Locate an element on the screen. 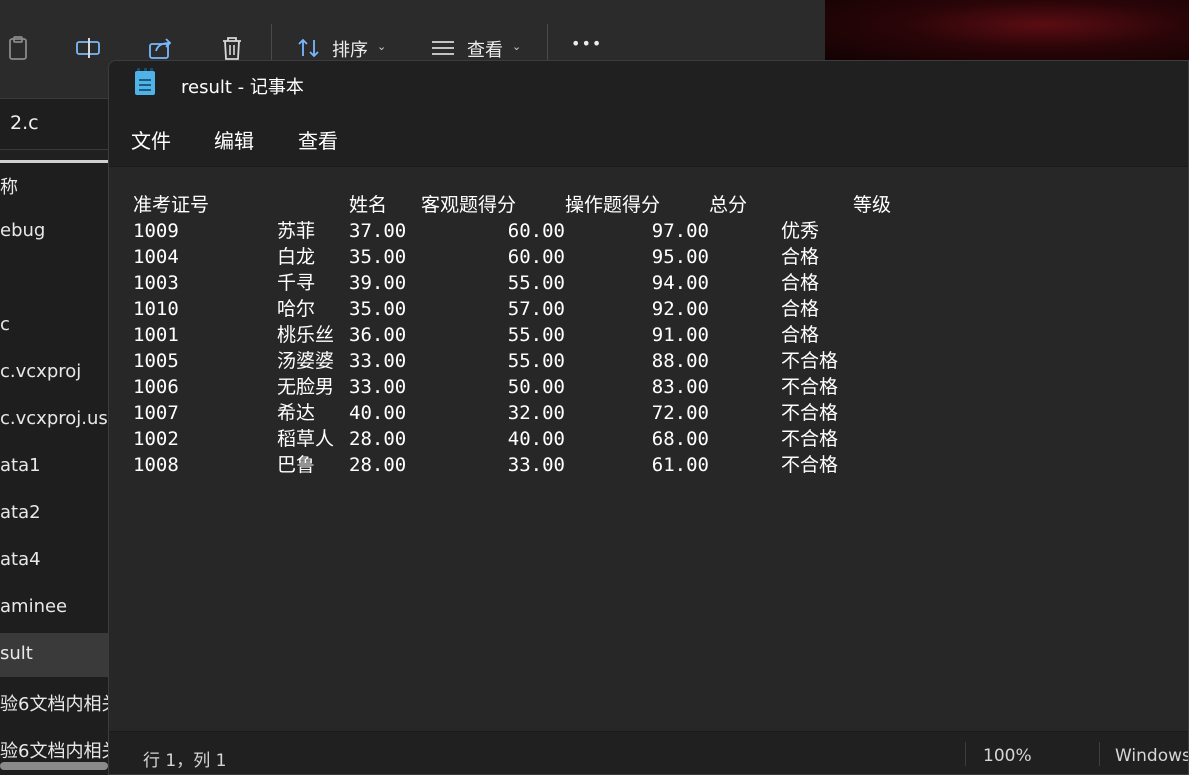 The width and height of the screenshot is (1189, 775). list-item: ata1 is located at coordinates (54, 467).